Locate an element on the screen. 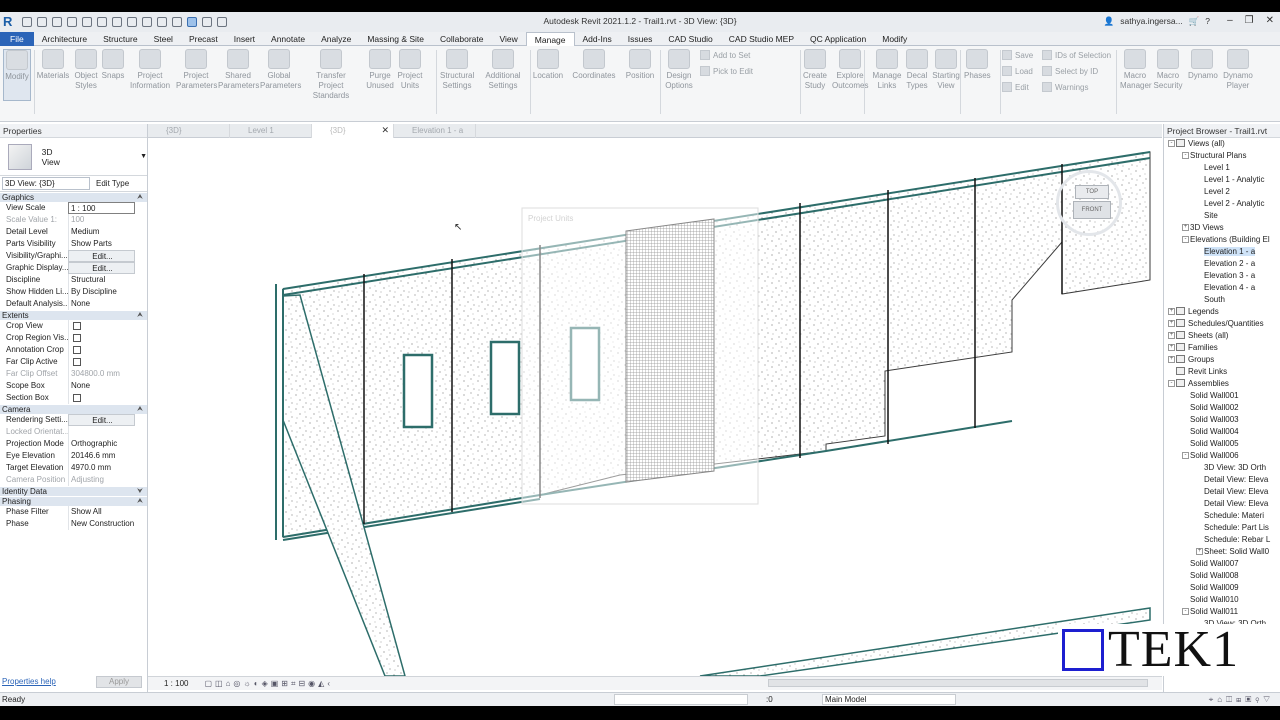  property-value: None is located at coordinates (101, 386).